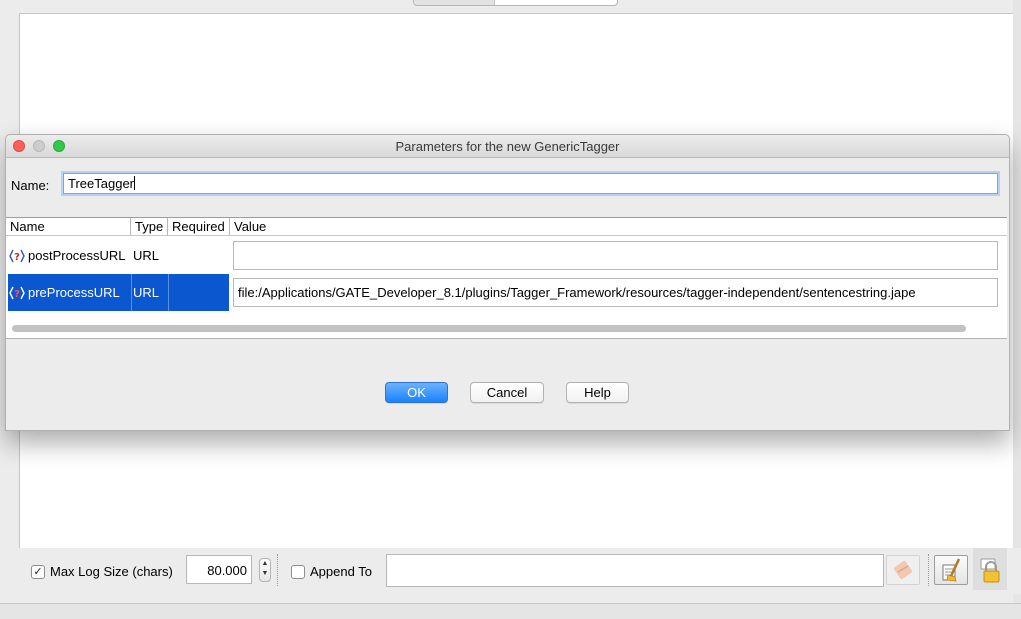 The height and width of the screenshot is (619, 1021). What do you see at coordinates (507, 392) in the screenshot?
I see `cancel-button: Cancel` at bounding box center [507, 392].